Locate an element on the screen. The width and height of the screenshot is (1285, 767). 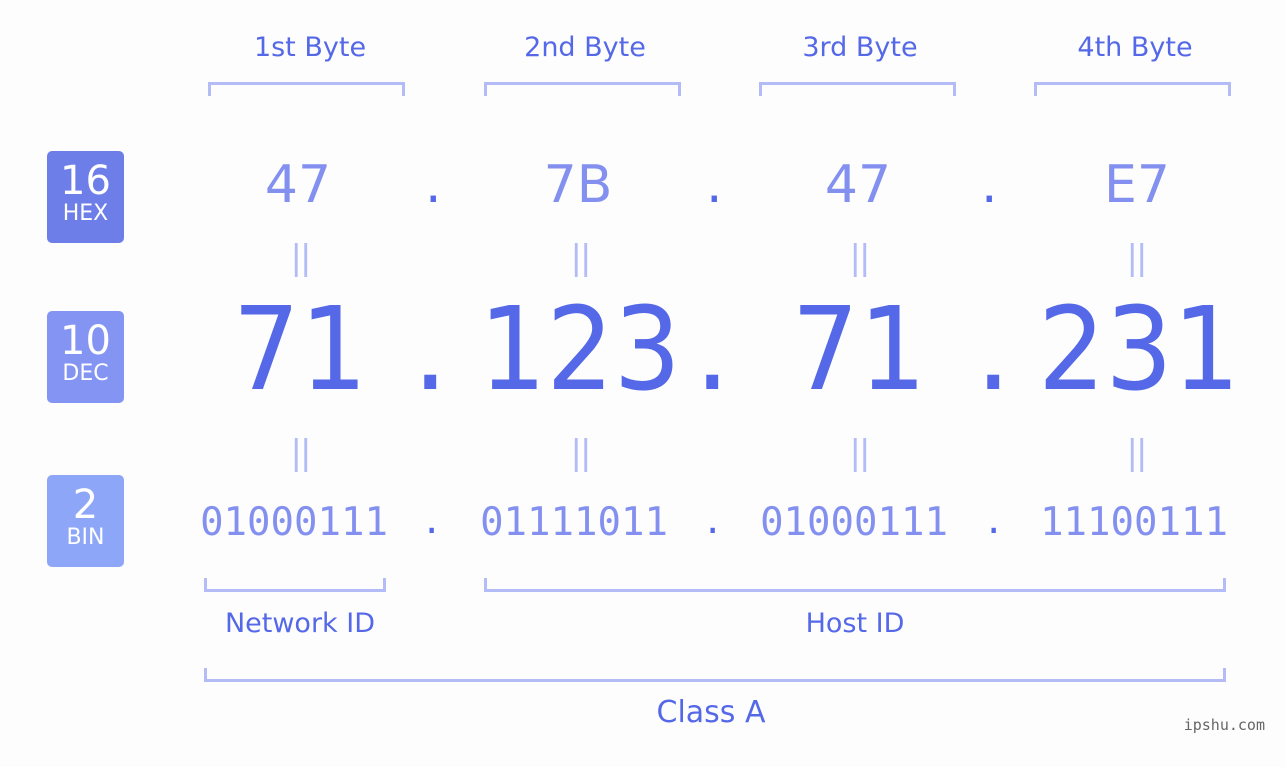
dec-value-4: 231 is located at coordinates (1139, 350).